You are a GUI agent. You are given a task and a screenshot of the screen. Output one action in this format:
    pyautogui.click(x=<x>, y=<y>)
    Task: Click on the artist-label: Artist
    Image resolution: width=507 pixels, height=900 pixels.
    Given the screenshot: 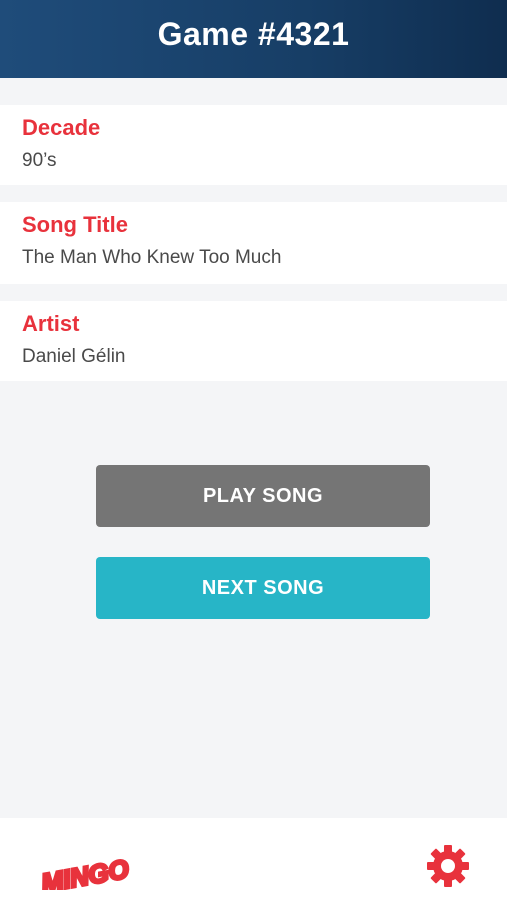 What is the action you would take?
    pyautogui.click(x=51, y=323)
    